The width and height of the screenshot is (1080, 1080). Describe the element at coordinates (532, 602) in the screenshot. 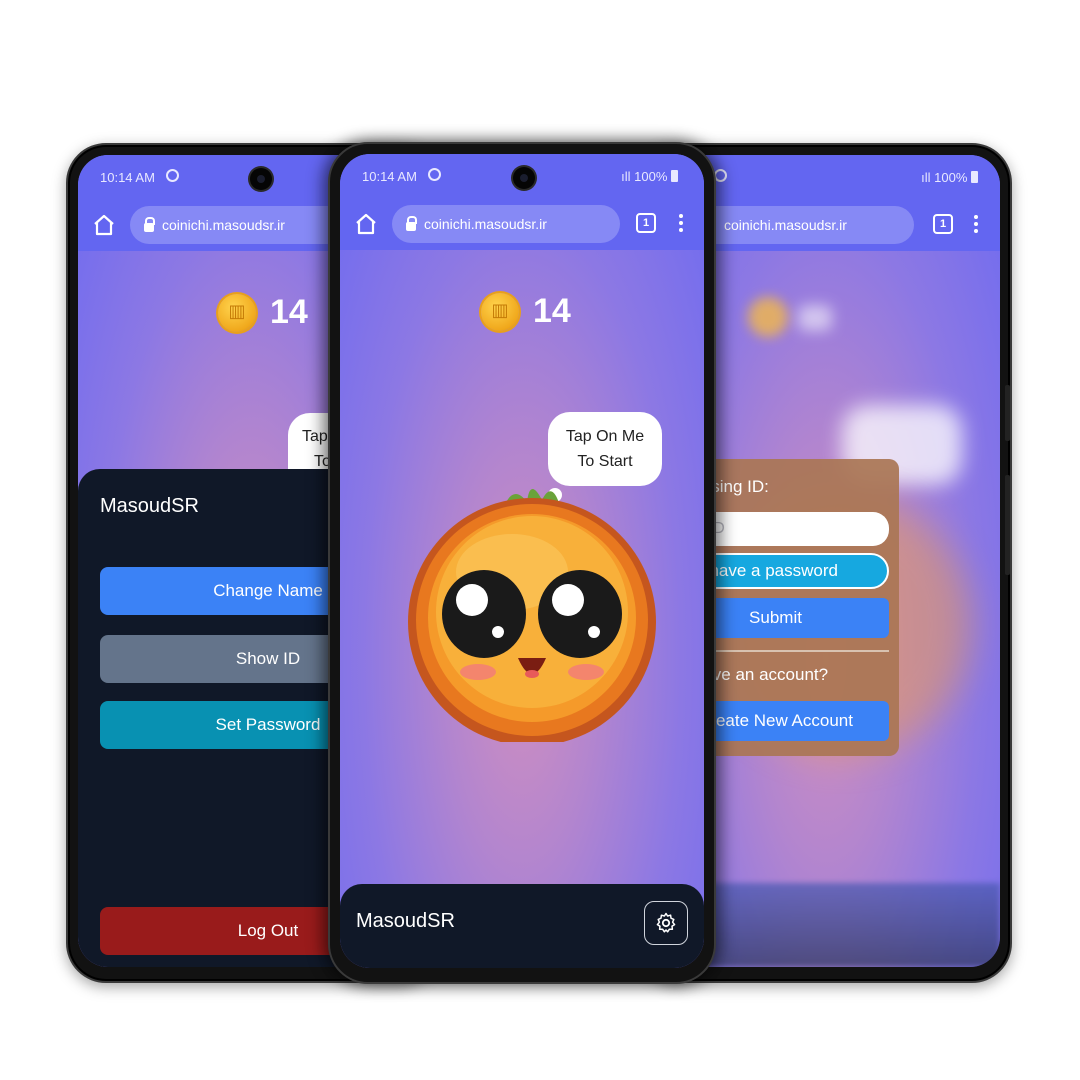

I see `mascot-coin-character` at that location.